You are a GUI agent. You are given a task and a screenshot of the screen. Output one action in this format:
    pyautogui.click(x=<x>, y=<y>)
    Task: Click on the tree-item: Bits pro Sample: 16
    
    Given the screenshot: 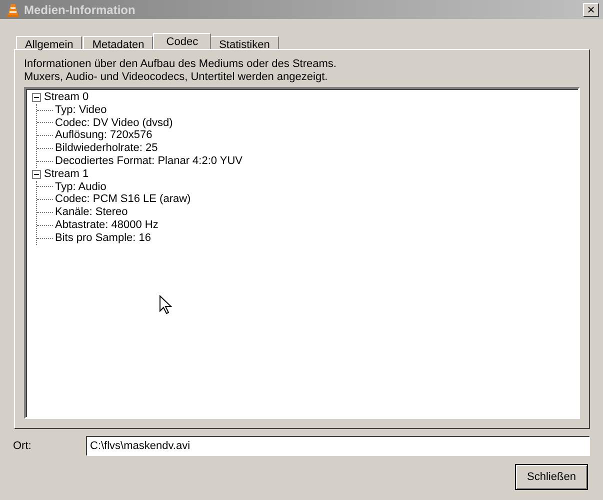 What is the action you would take?
    pyautogui.click(x=103, y=238)
    